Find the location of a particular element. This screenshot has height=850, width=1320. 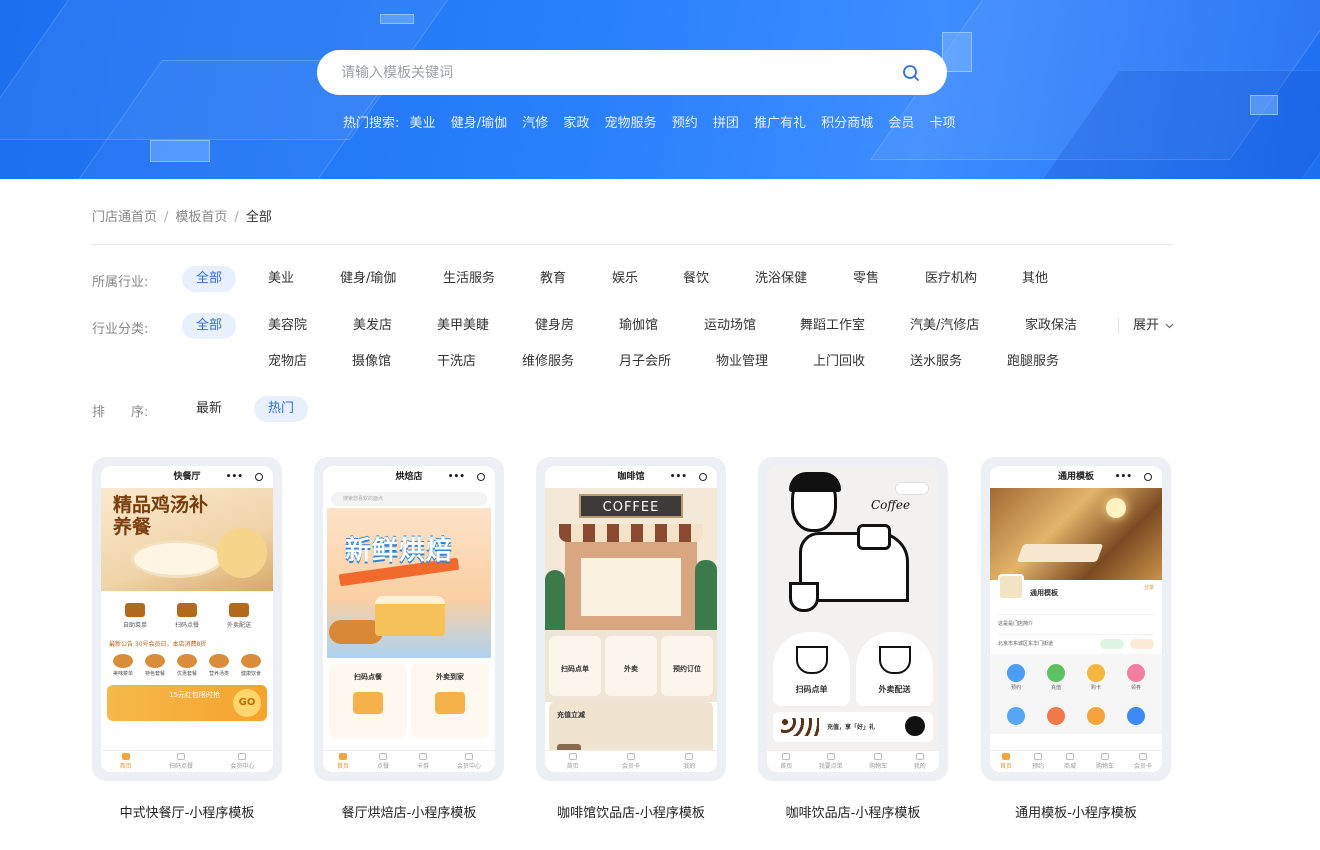

coffee-shop-illustration: COFFEE is located at coordinates (631, 559).